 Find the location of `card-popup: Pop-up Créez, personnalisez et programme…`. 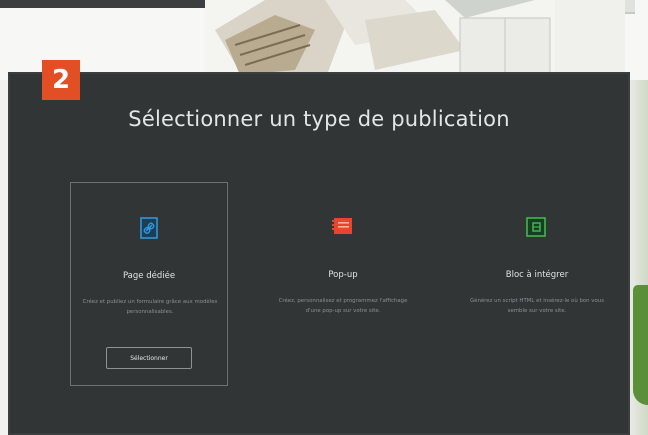

card-popup: Pop-up Créez, personnalisez et programme… is located at coordinates (343, 284).